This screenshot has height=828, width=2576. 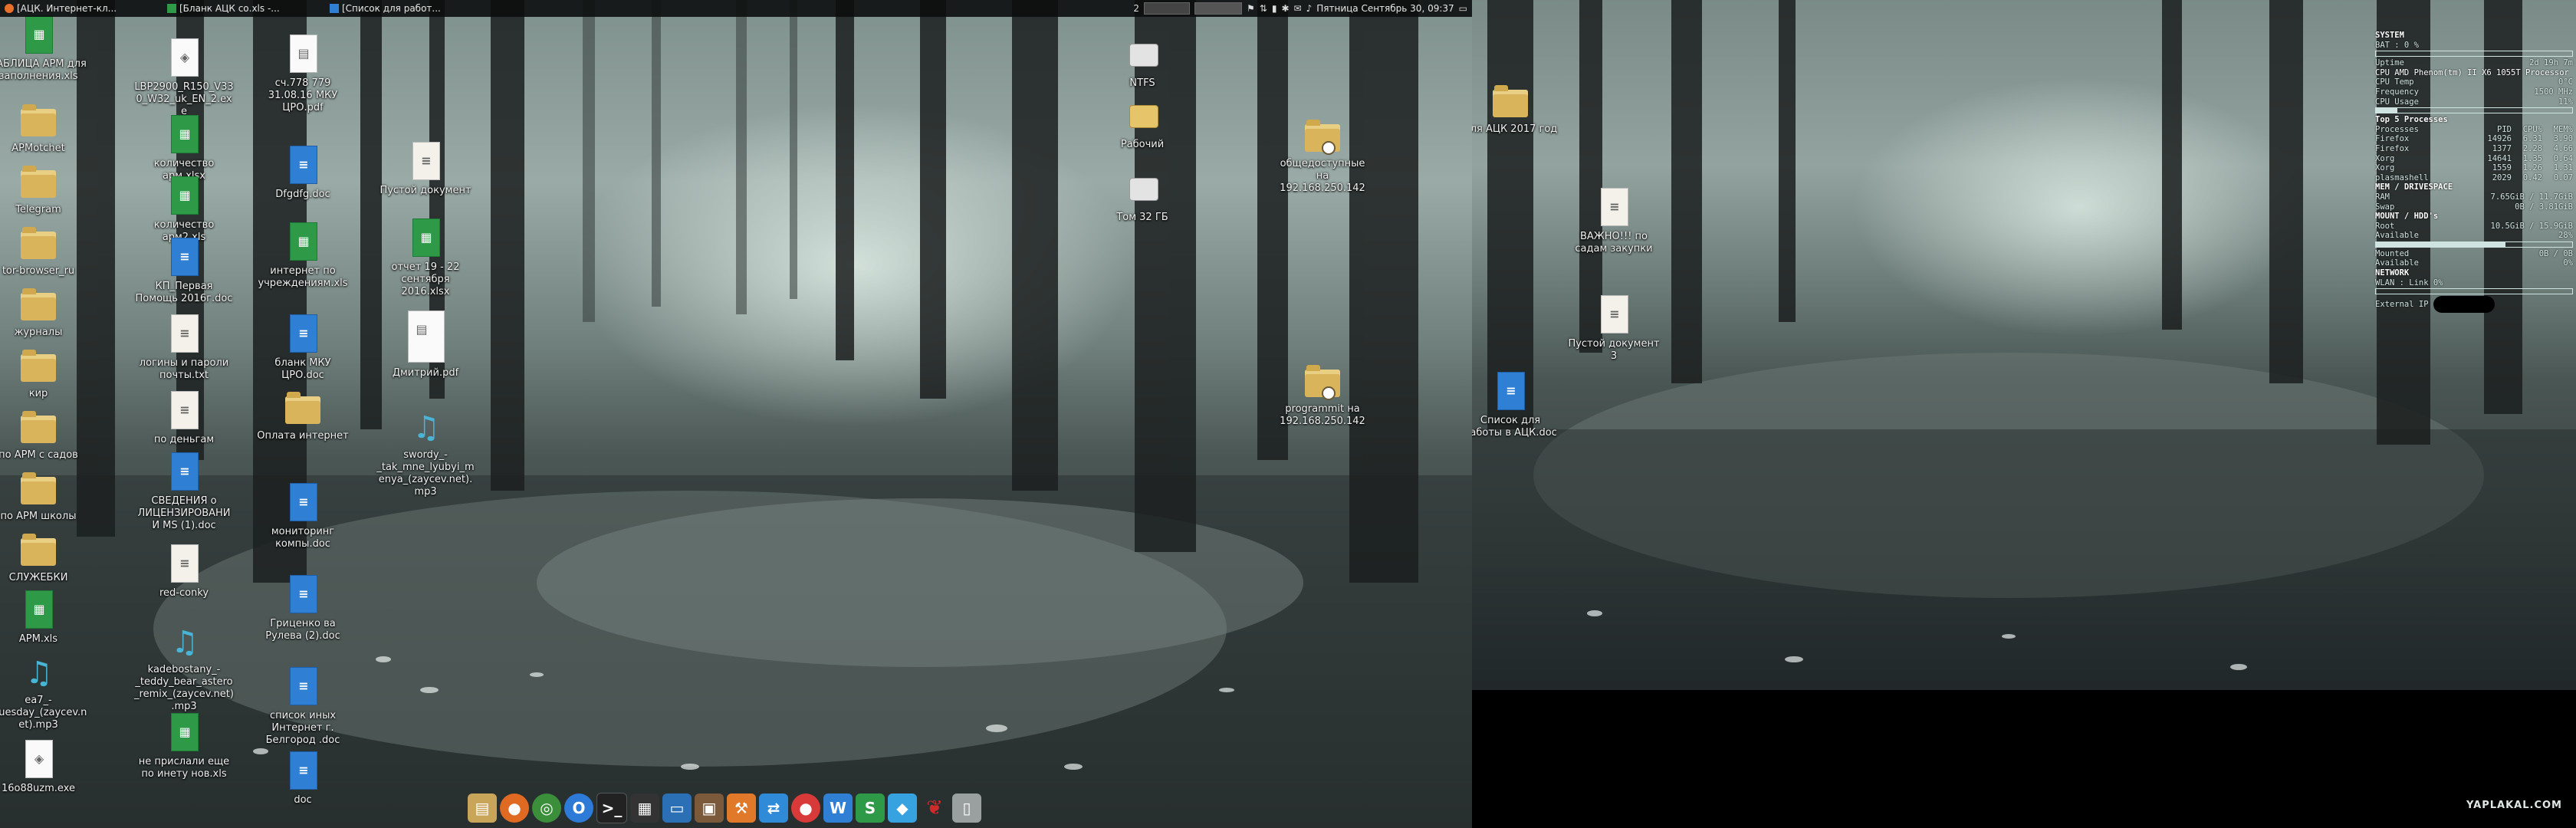 I want to click on desktop-icon-file: ≡ doc, so click(x=303, y=779).